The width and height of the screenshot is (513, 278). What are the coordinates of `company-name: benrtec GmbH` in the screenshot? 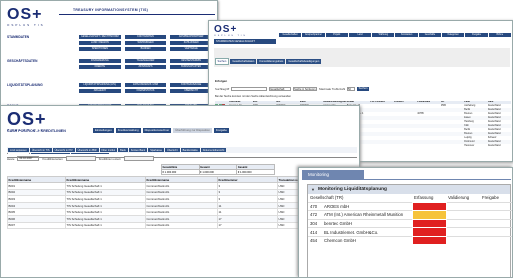 It's located at (338, 223).